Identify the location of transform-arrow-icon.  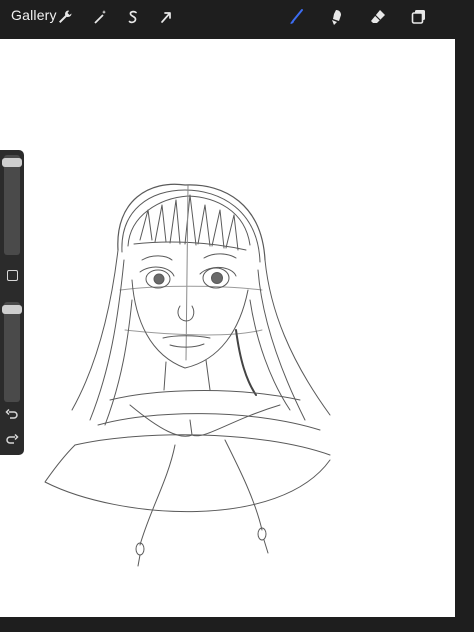
(166, 17).